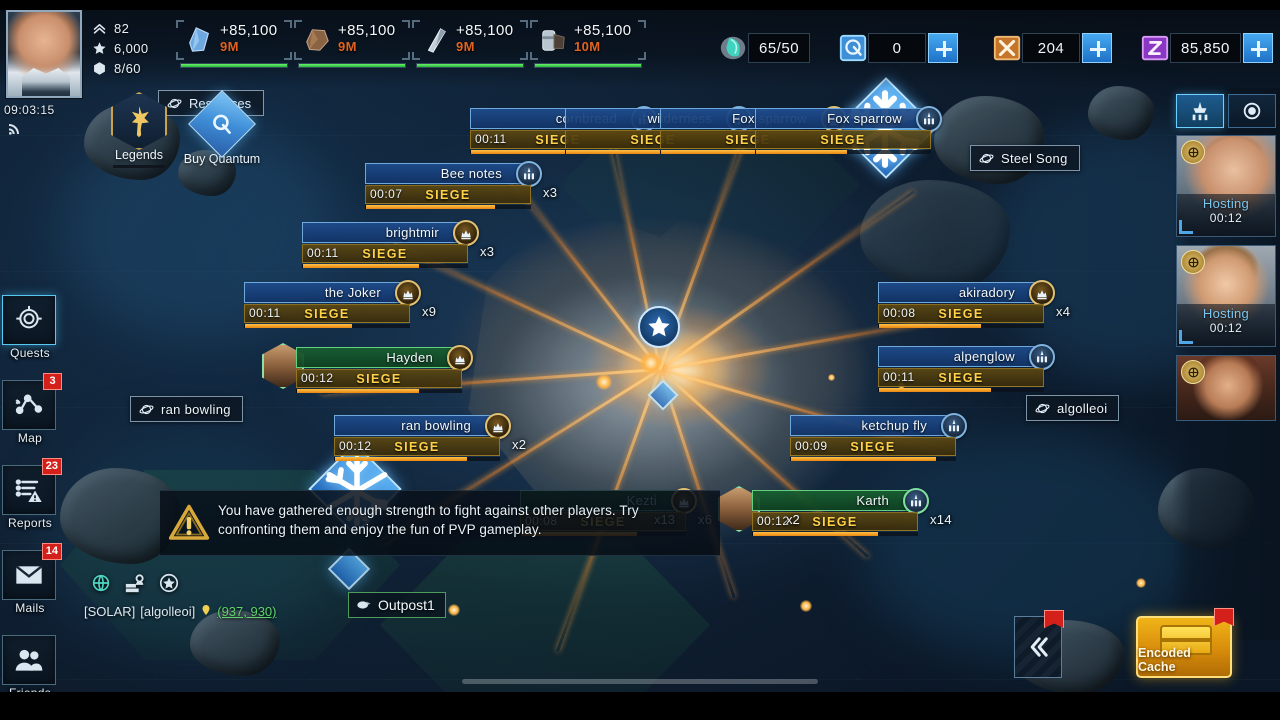 This screenshot has width=1280, height=720. Describe the element at coordinates (1007, 48) in the screenshot. I see `crate-icon` at that location.